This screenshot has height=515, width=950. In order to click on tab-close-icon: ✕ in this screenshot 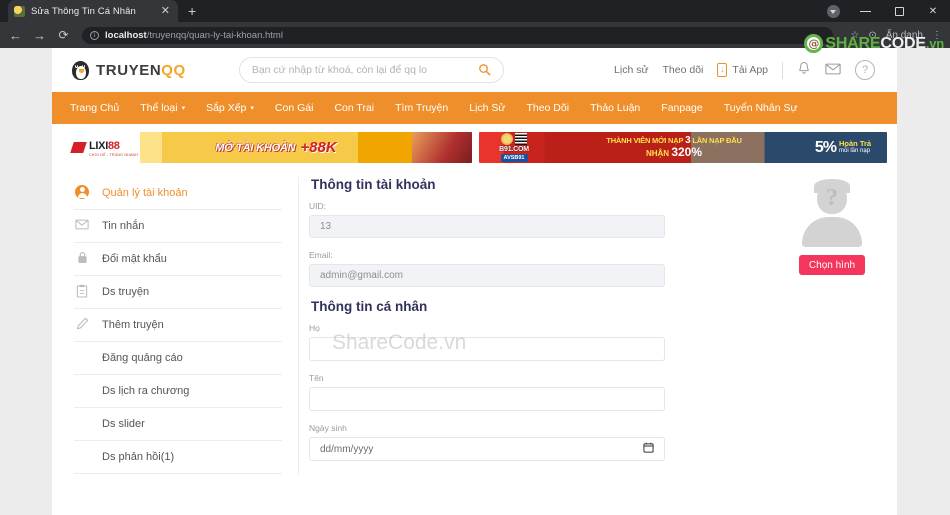, I will do `click(165, 11)`.